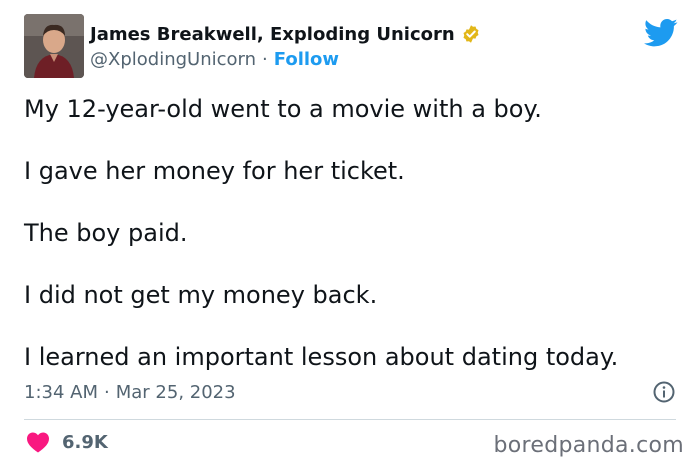 Image resolution: width=700 pixels, height=471 pixels. I want to click on tweet-line: I gave her money for her ticket., so click(214, 171).